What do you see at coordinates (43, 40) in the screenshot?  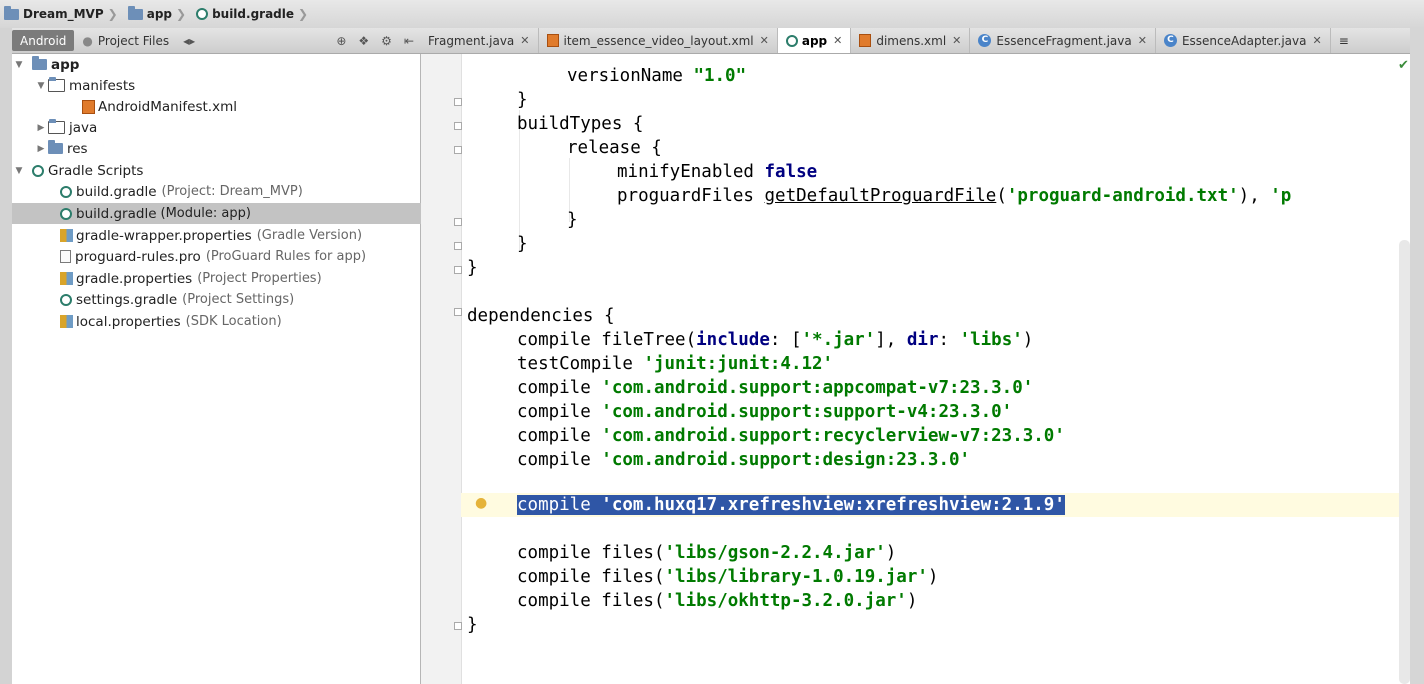 I see `android-view-tab: Android` at bounding box center [43, 40].